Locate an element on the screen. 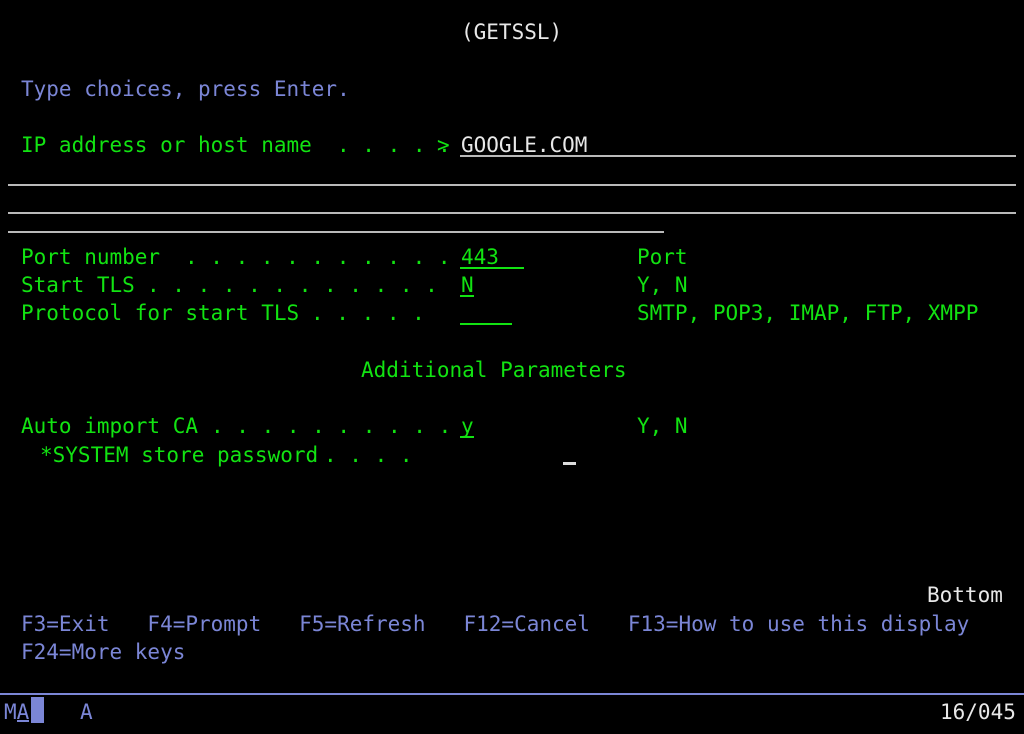 The image size is (1024, 734). auto-import-ca-field-underline is located at coordinates (467, 437).